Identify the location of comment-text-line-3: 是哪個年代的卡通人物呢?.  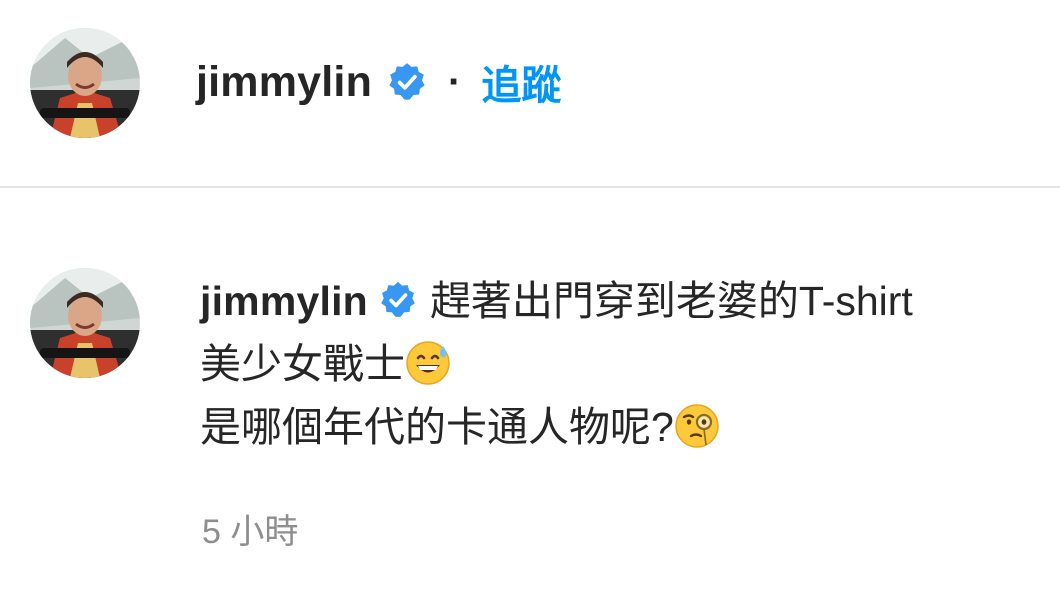
(437, 427).